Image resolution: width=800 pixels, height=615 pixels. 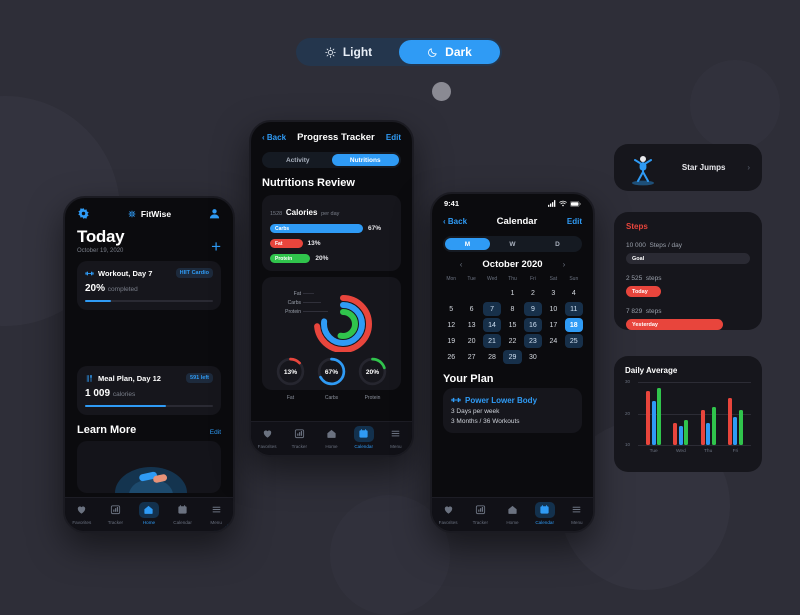 What do you see at coordinates (533, 325) in the screenshot?
I see `calendar-day: 16` at bounding box center [533, 325].